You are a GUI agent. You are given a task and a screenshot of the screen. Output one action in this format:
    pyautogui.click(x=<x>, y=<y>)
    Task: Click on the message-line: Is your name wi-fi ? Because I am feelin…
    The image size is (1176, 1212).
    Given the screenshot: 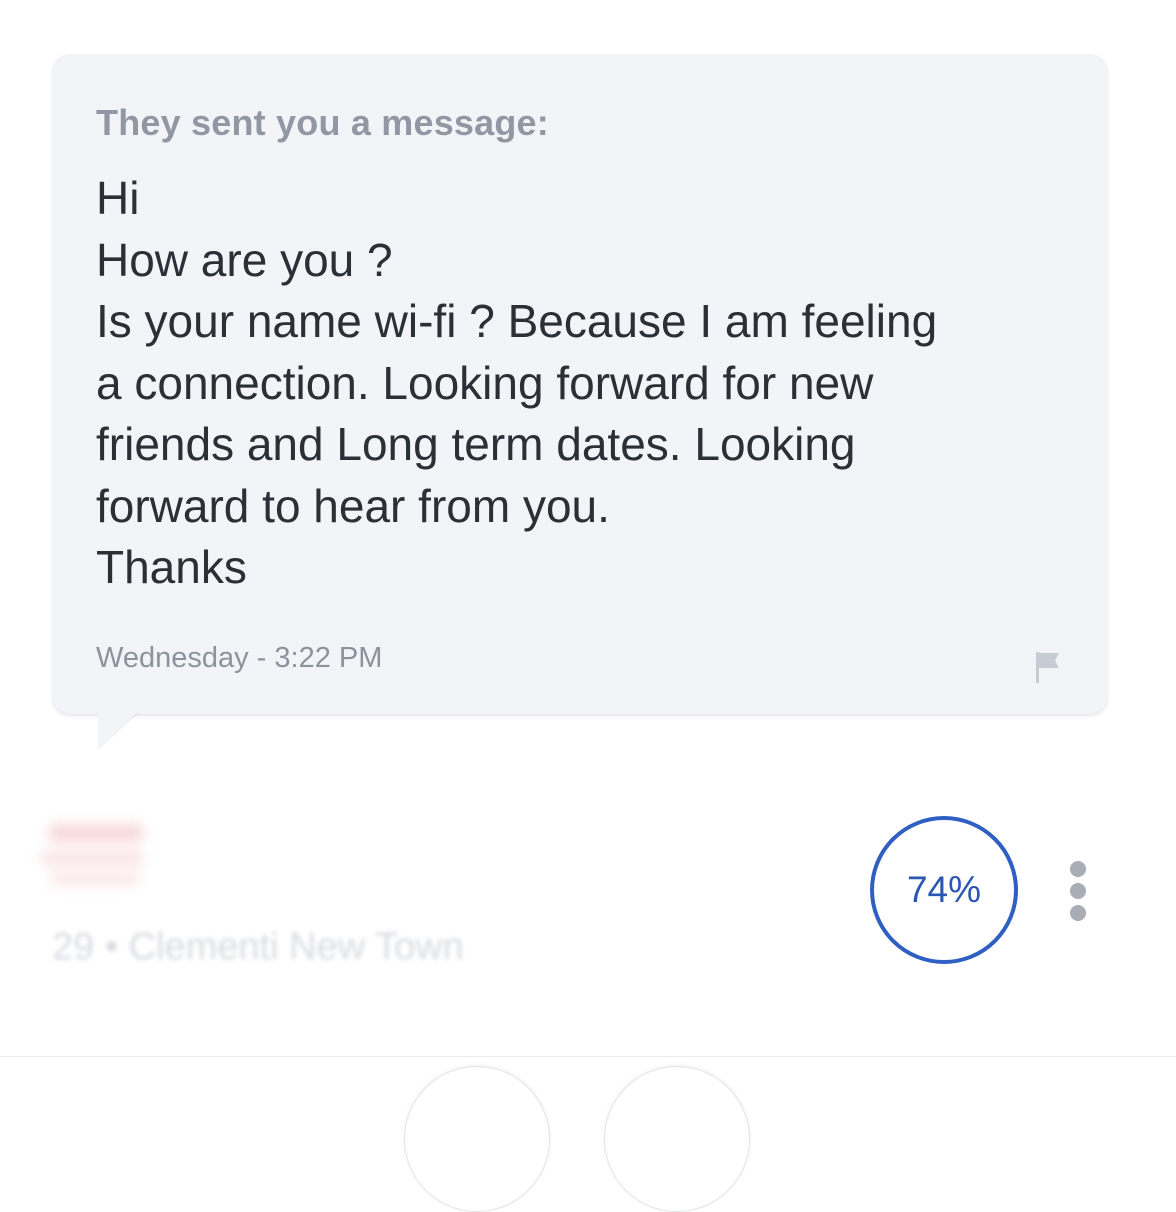 What is the action you would take?
    pyautogui.click(x=517, y=321)
    